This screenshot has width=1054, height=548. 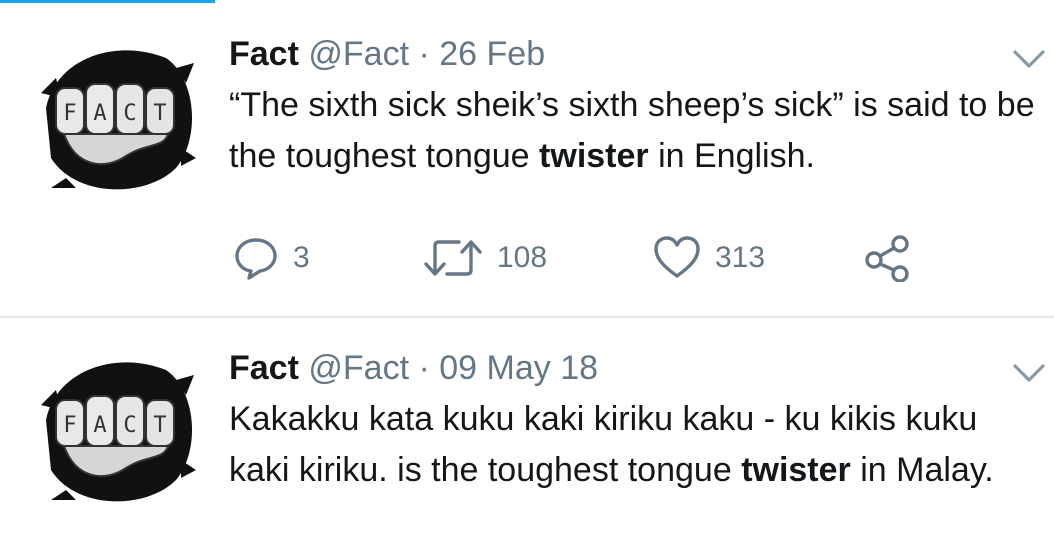 I want to click on share-button, so click(x=887, y=258).